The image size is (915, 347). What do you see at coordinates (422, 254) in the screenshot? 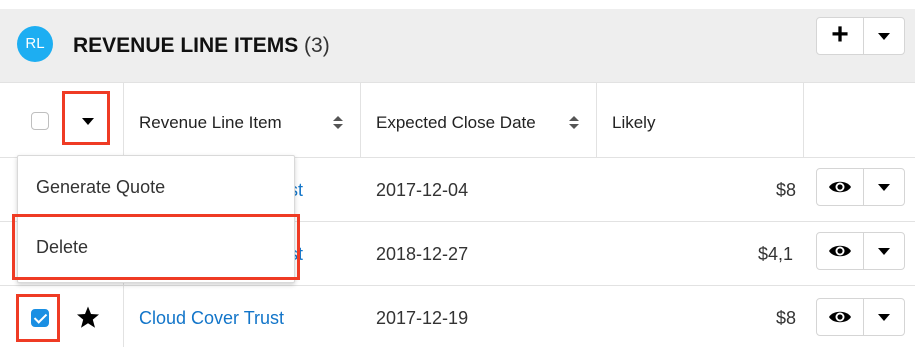
I see `expected-close-date: 2018-12-27` at bounding box center [422, 254].